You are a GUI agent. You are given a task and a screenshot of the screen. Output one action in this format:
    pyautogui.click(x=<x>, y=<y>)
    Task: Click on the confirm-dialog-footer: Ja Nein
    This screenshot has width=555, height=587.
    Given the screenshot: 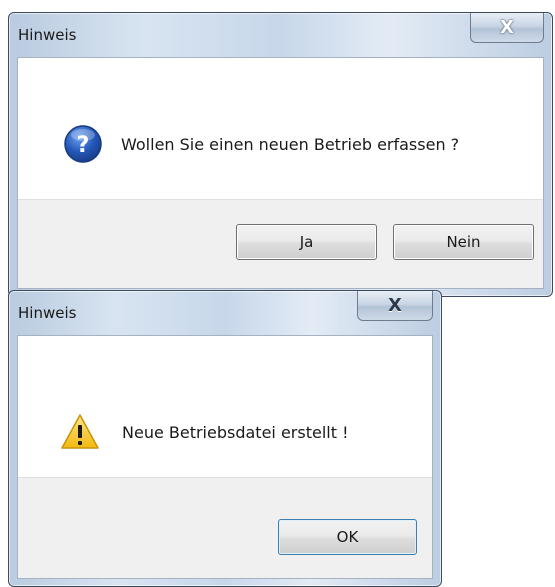 What is the action you would take?
    pyautogui.click(x=280, y=243)
    